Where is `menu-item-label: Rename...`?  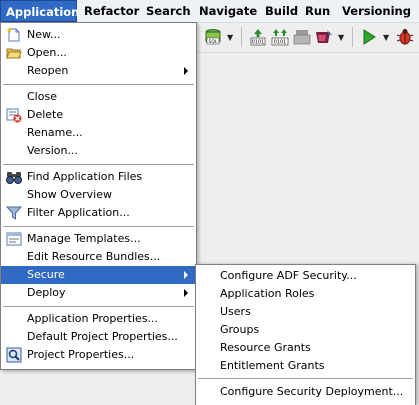 menu-item-label: Rename... is located at coordinates (55, 132).